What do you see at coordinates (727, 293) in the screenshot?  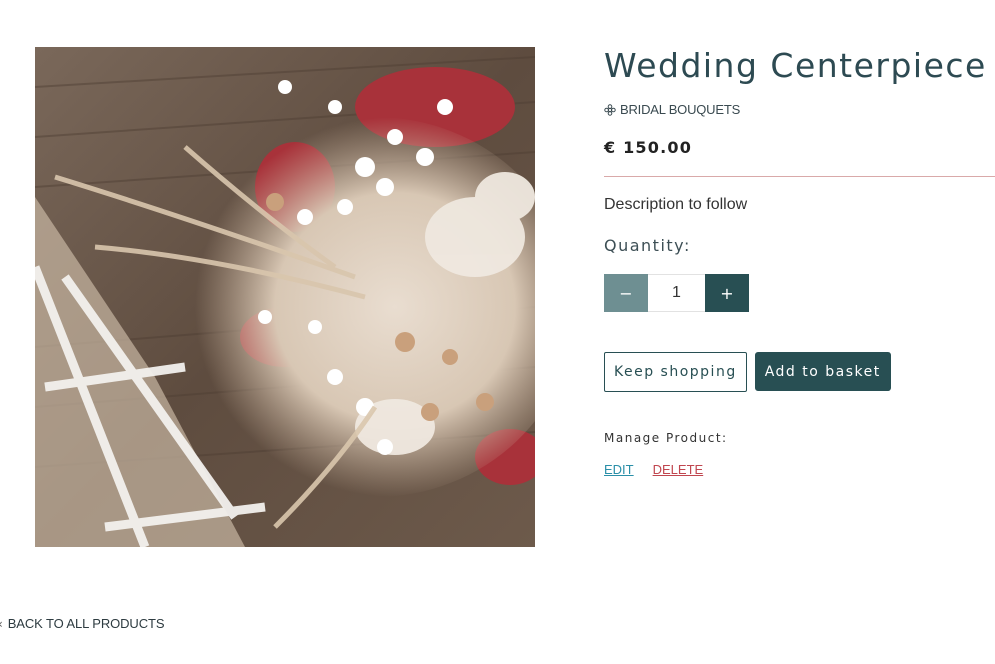 I see `increment-button: +` at bounding box center [727, 293].